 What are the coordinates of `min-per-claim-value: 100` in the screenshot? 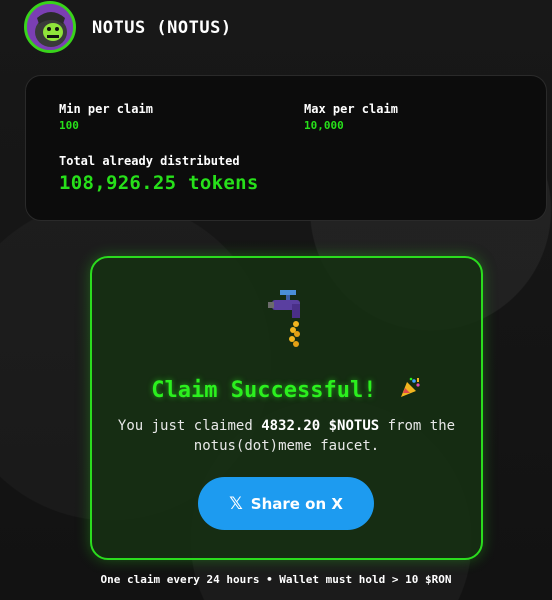 It's located at (69, 125).